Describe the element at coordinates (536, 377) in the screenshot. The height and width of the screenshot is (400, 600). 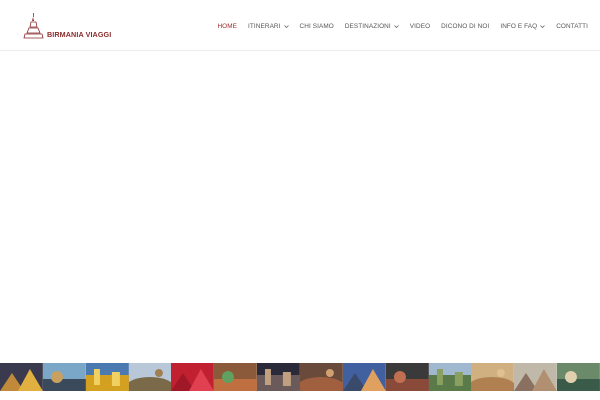
I see `photo-thumbnail-dusty-field` at that location.